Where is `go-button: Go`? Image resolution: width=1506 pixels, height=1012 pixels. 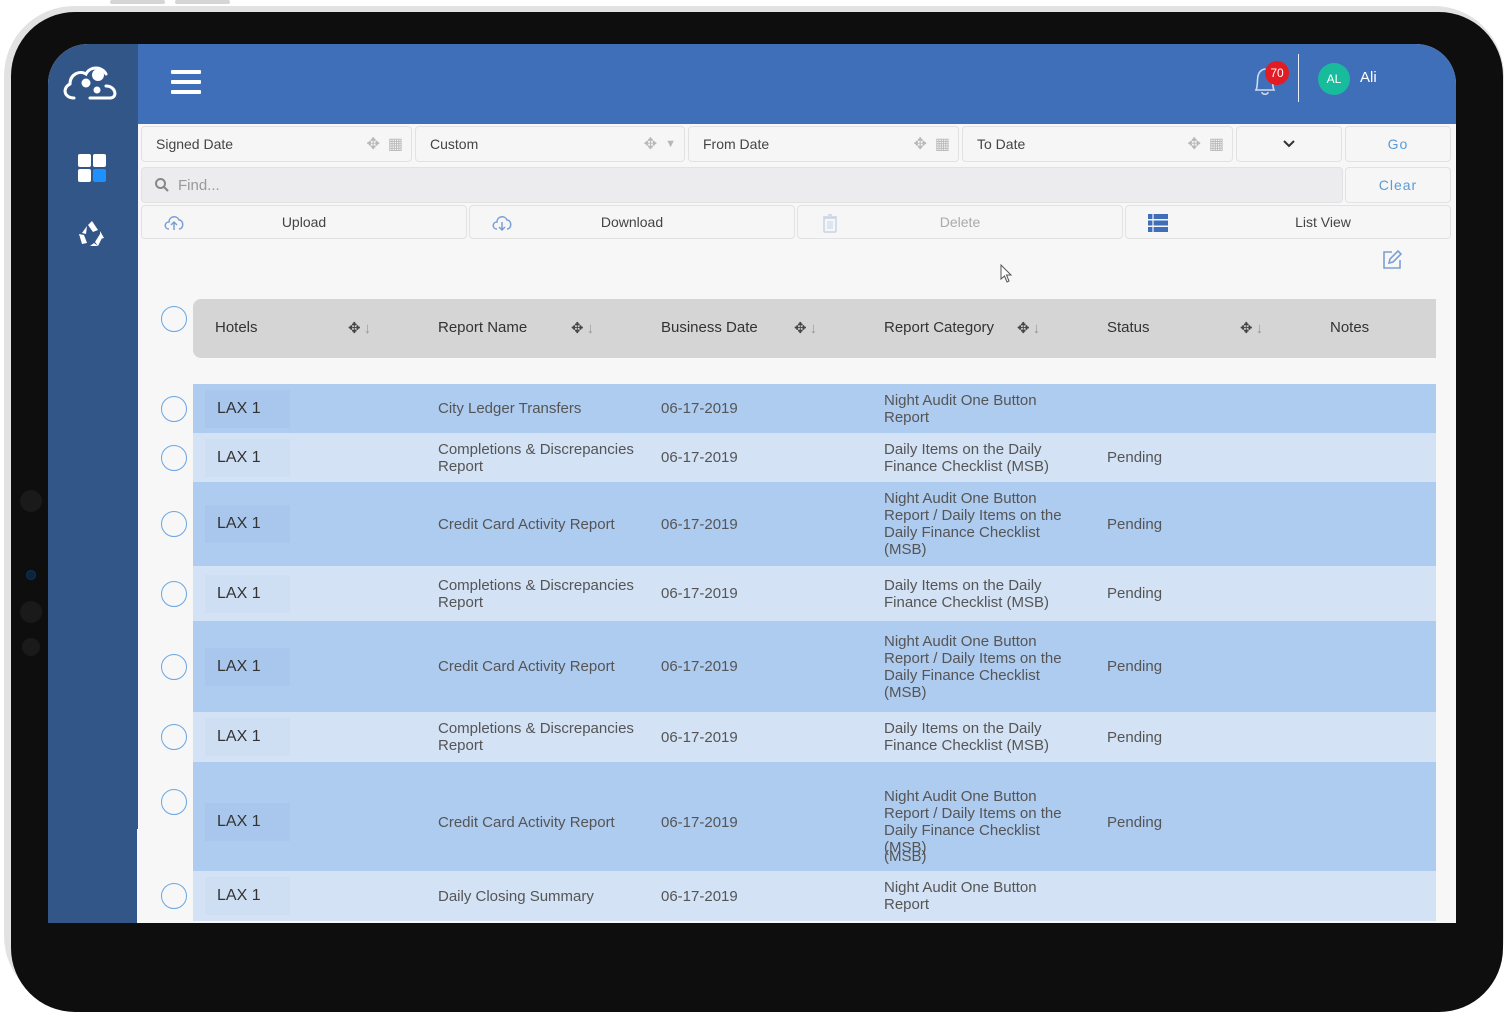 go-button: Go is located at coordinates (1398, 144).